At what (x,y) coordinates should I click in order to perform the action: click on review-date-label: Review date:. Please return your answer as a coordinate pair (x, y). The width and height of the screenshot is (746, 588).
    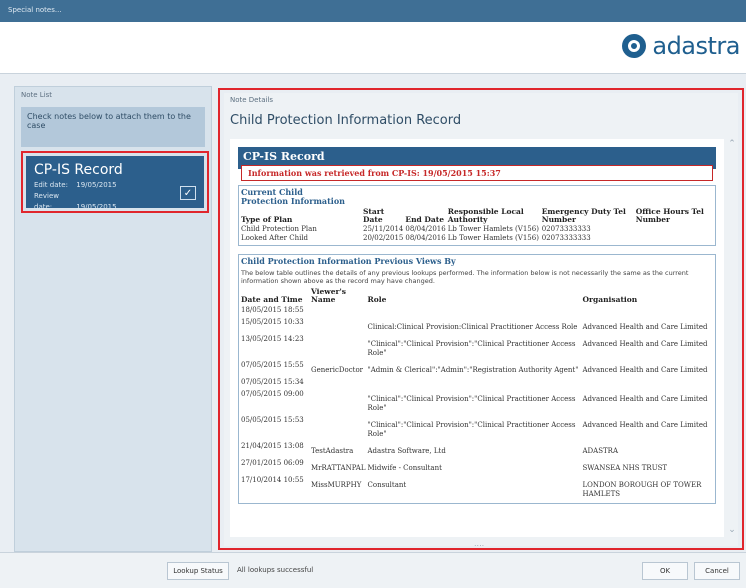
    Looking at the image, I should click on (46, 201).